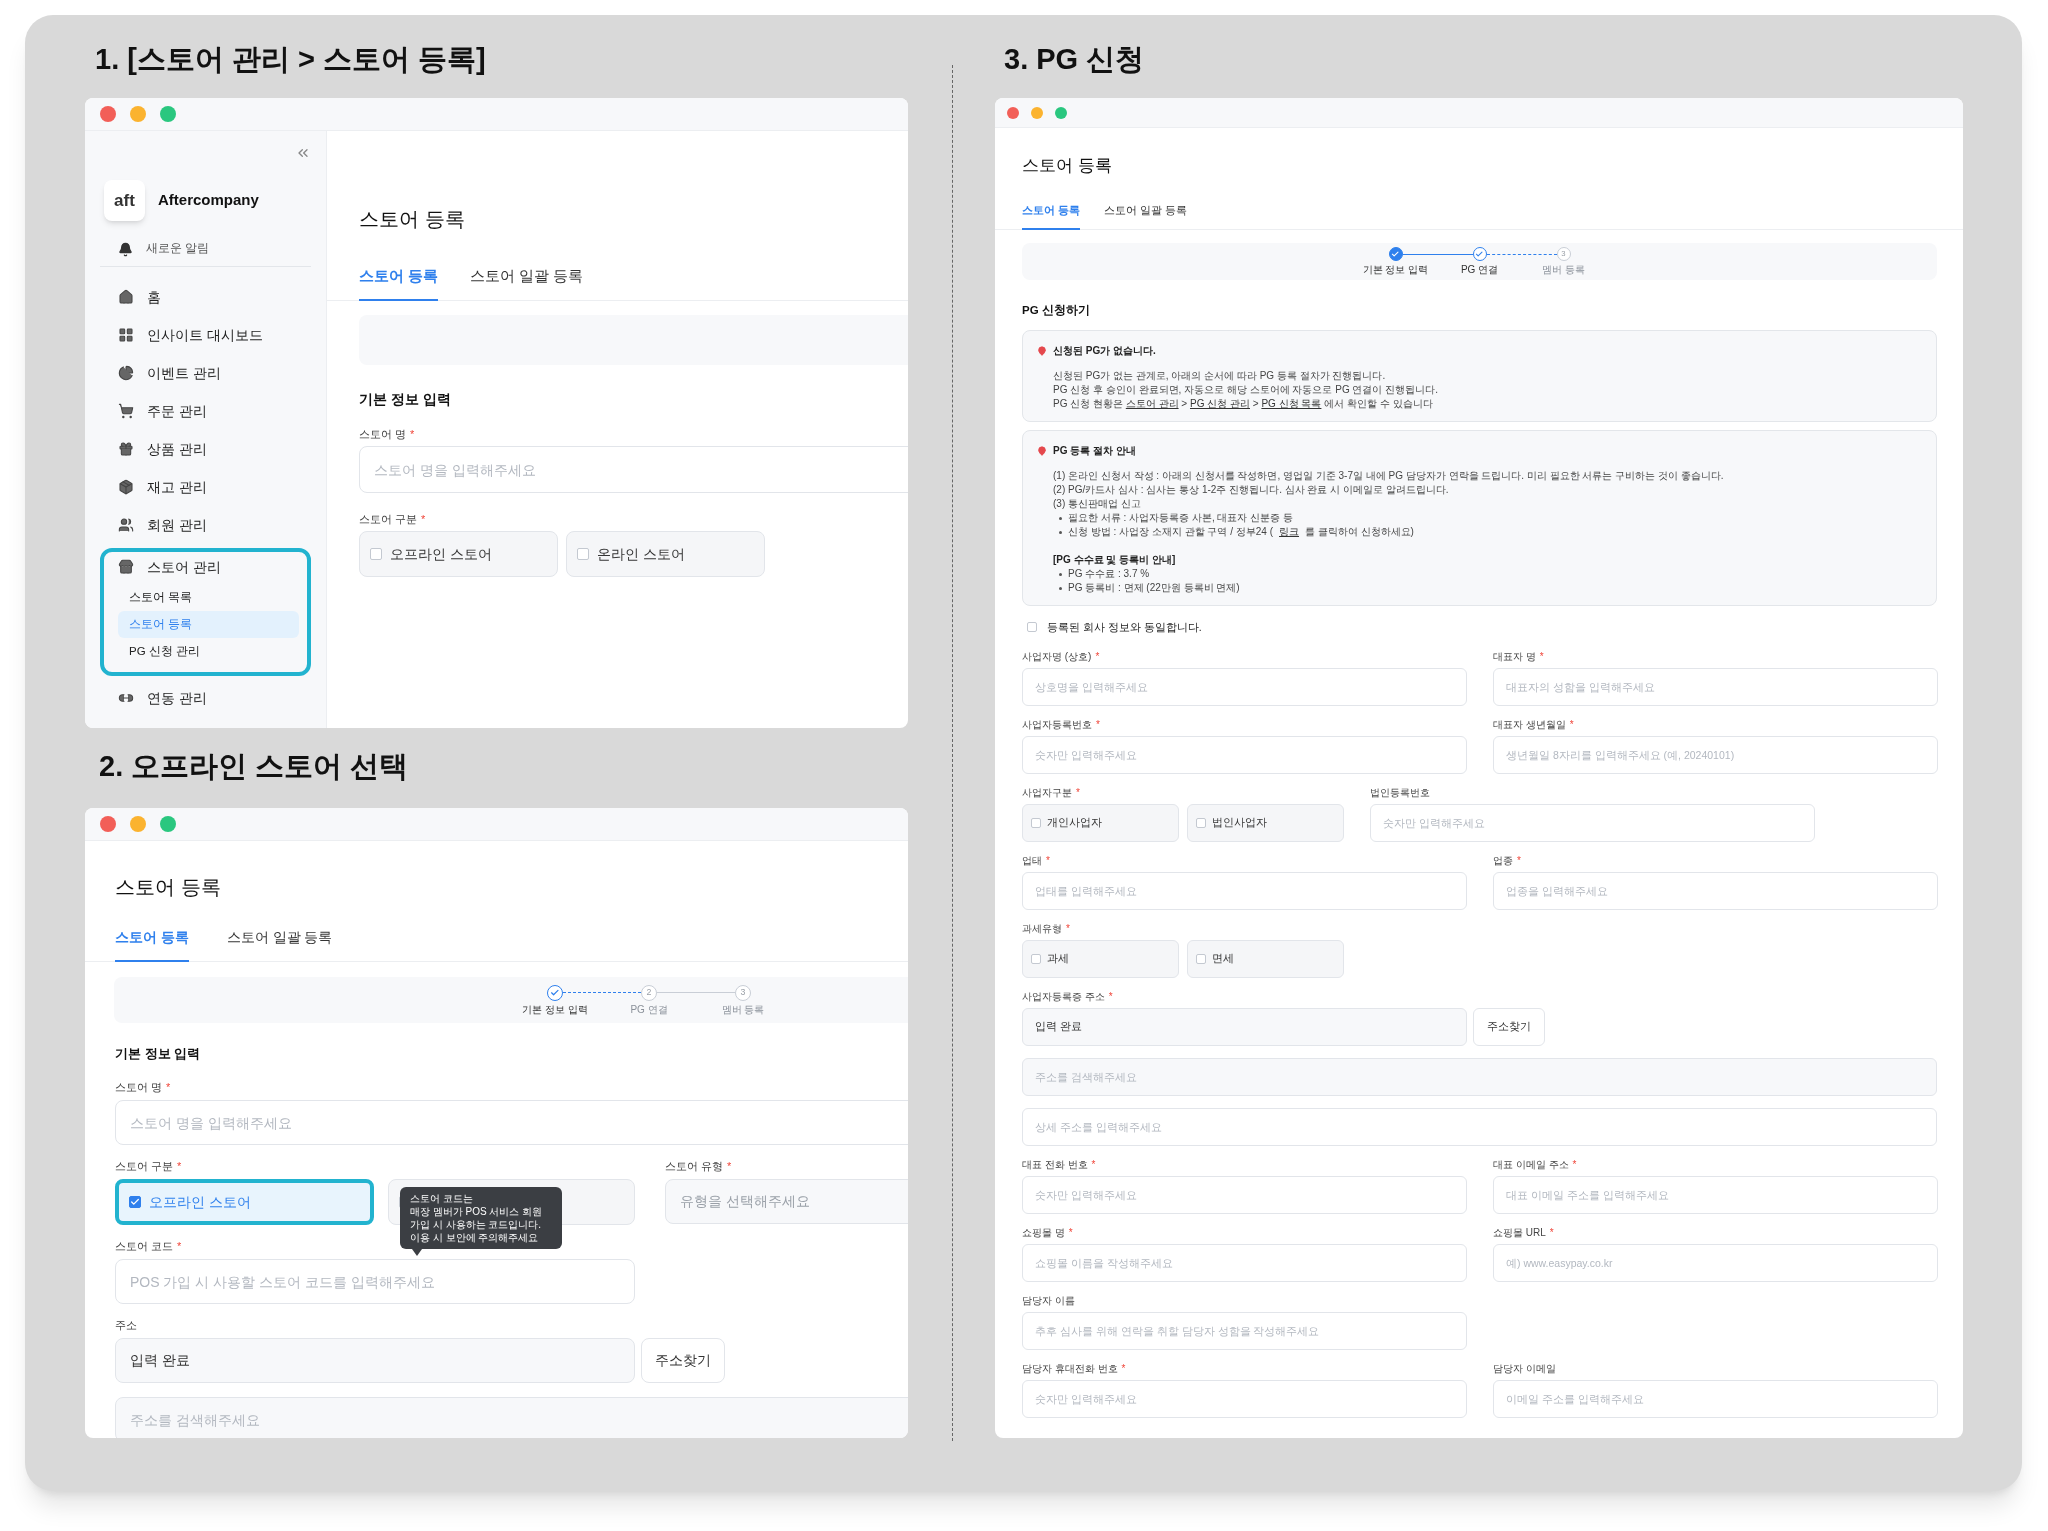 Image resolution: width=2048 pixels, height=1531 pixels. What do you see at coordinates (1180, 518) in the screenshot?
I see `notice-text: 필요한 서류 : 사업자등록증 사본, 대표자 신분증 등` at bounding box center [1180, 518].